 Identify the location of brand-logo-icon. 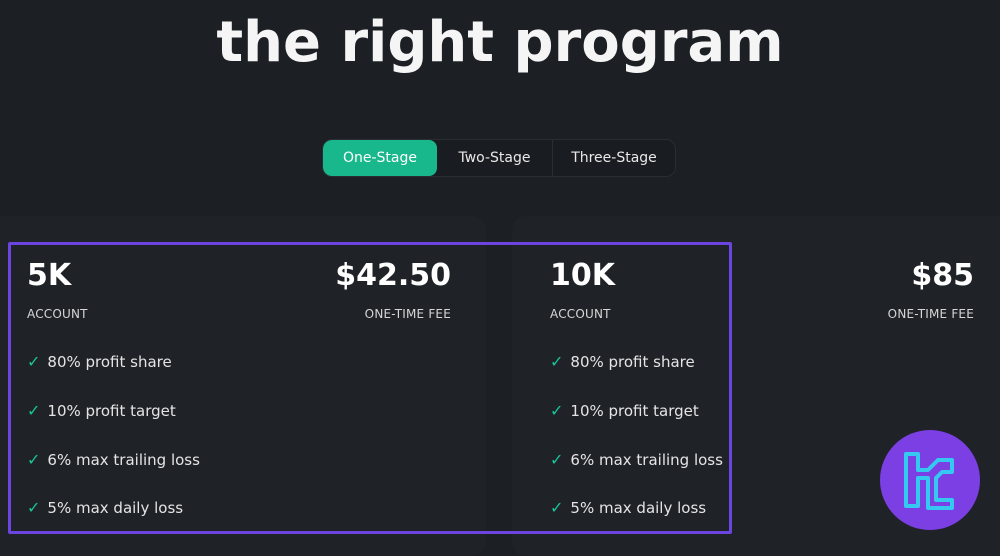
(930, 480).